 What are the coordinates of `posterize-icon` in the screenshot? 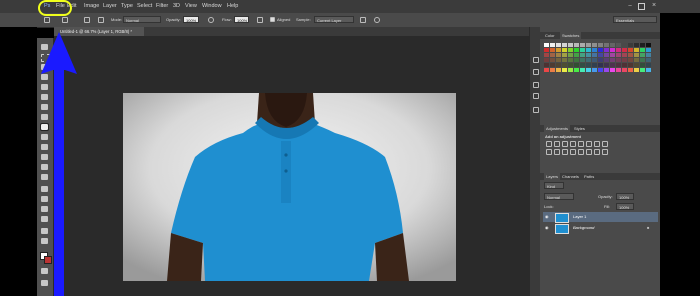 It's located at (581, 152).